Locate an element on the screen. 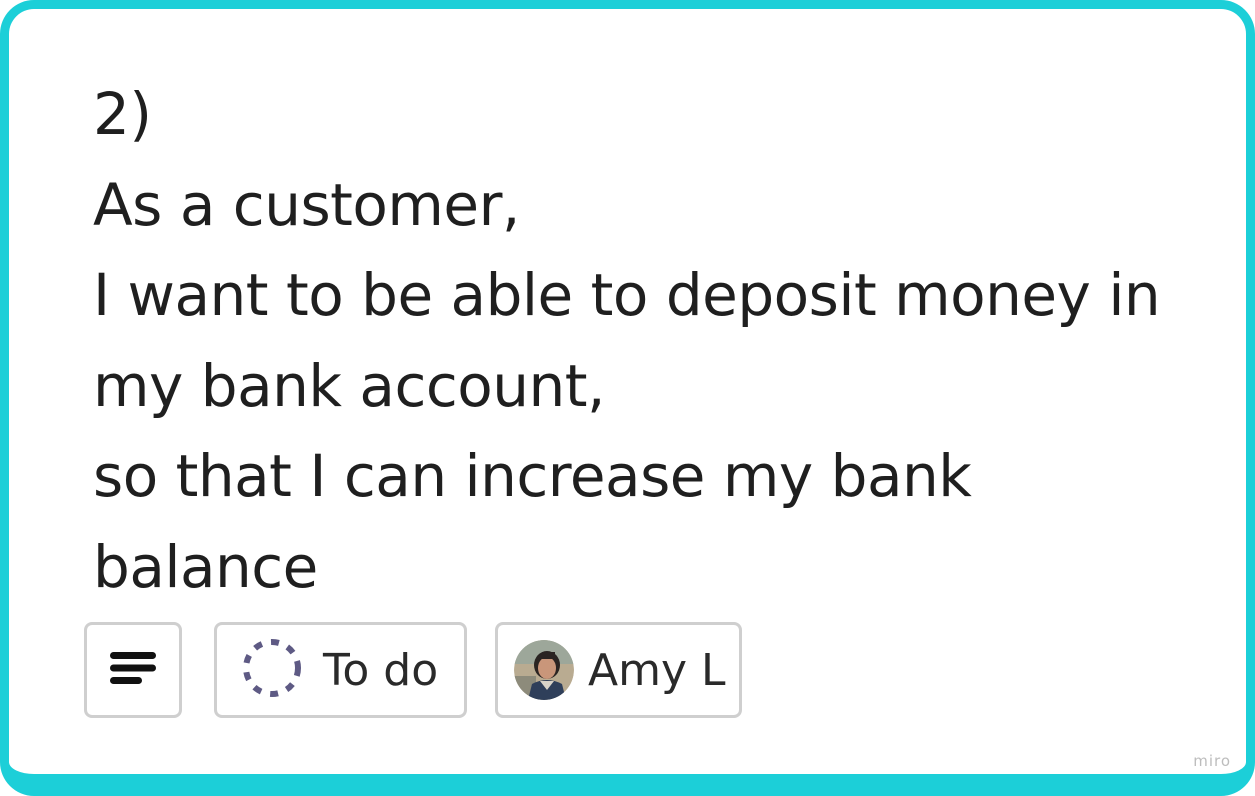  card-text-line: I want to be able to deposit money in is located at coordinates (627, 295).